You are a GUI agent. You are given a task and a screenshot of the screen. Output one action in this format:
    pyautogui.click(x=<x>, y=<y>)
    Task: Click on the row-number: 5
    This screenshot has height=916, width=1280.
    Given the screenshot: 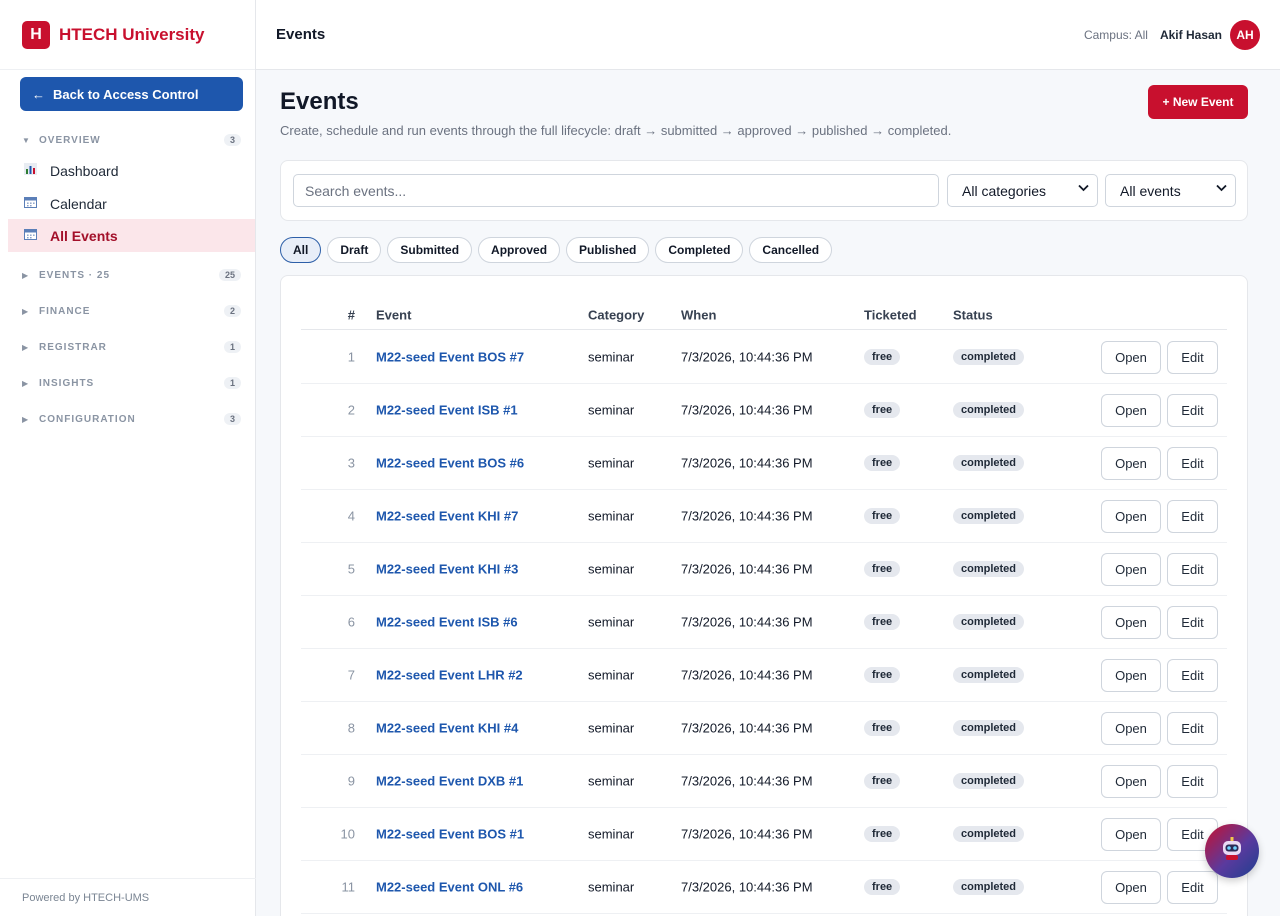 What is the action you would take?
    pyautogui.click(x=351, y=569)
    